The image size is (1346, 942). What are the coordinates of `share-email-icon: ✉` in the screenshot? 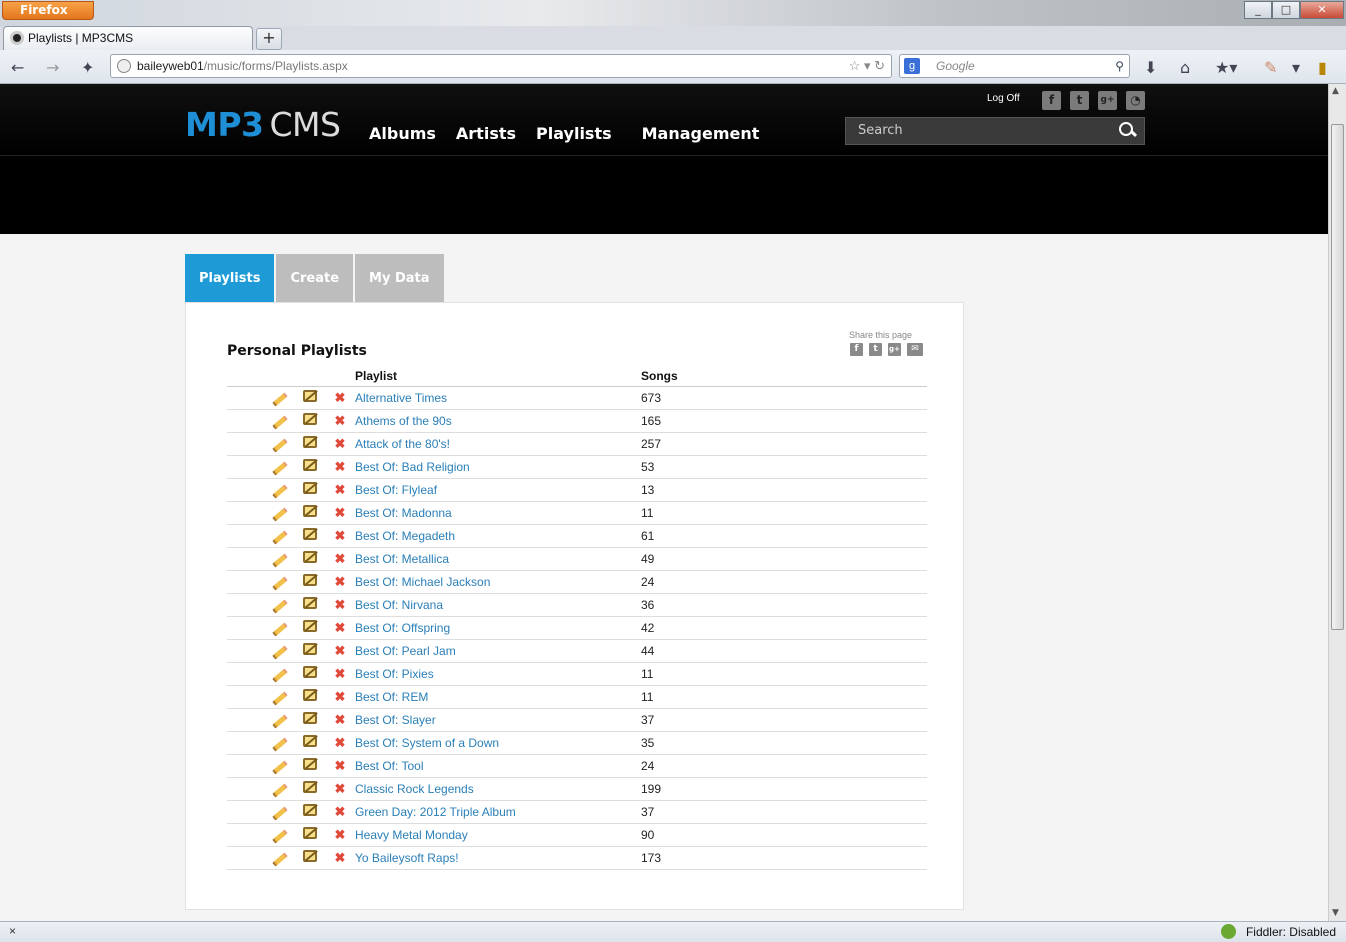 It's located at (915, 349).